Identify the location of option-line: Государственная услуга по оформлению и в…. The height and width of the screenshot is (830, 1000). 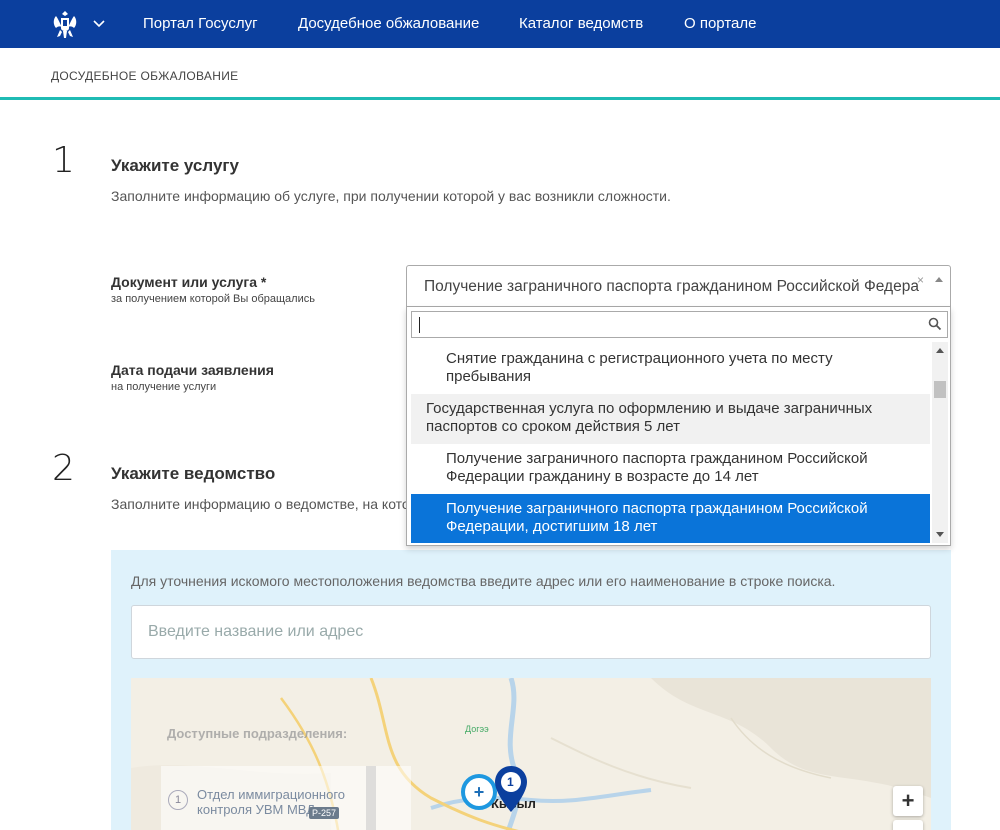
(649, 408).